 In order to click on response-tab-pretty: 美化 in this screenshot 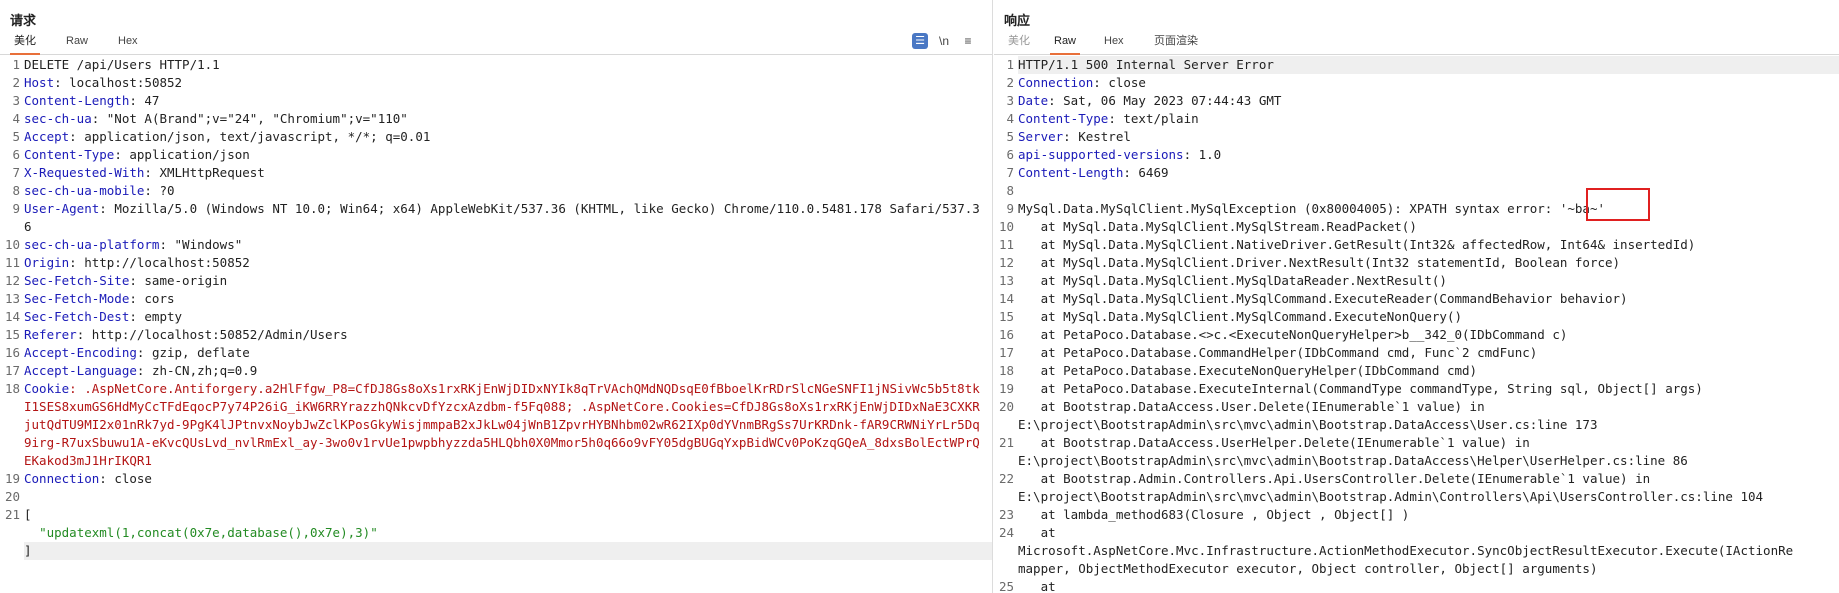, I will do `click(1019, 43)`.